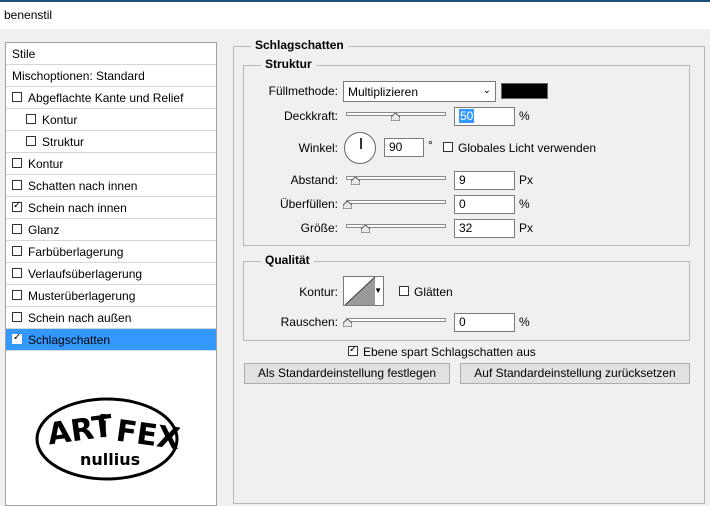 The width and height of the screenshot is (710, 506). I want to click on style-item-bevel-emboss: Abgeflachte Kante und Relief, so click(111, 98).